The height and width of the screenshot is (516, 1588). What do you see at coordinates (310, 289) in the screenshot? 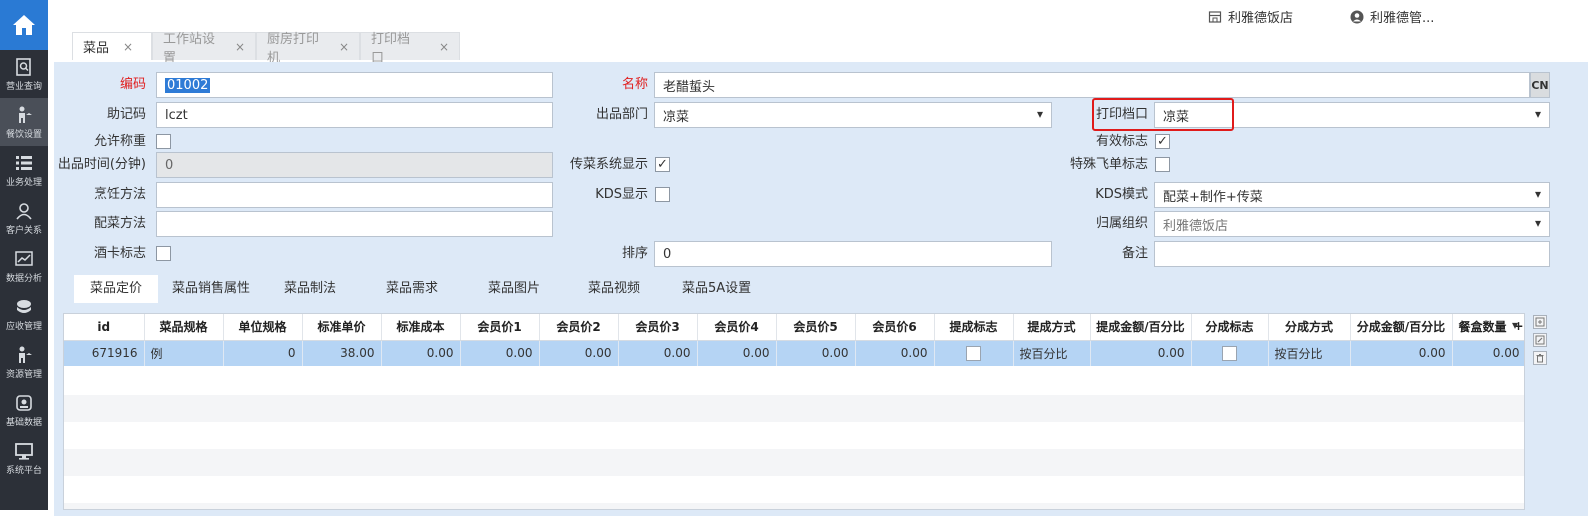
I see `subtab-recipe: 菜品制法` at bounding box center [310, 289].